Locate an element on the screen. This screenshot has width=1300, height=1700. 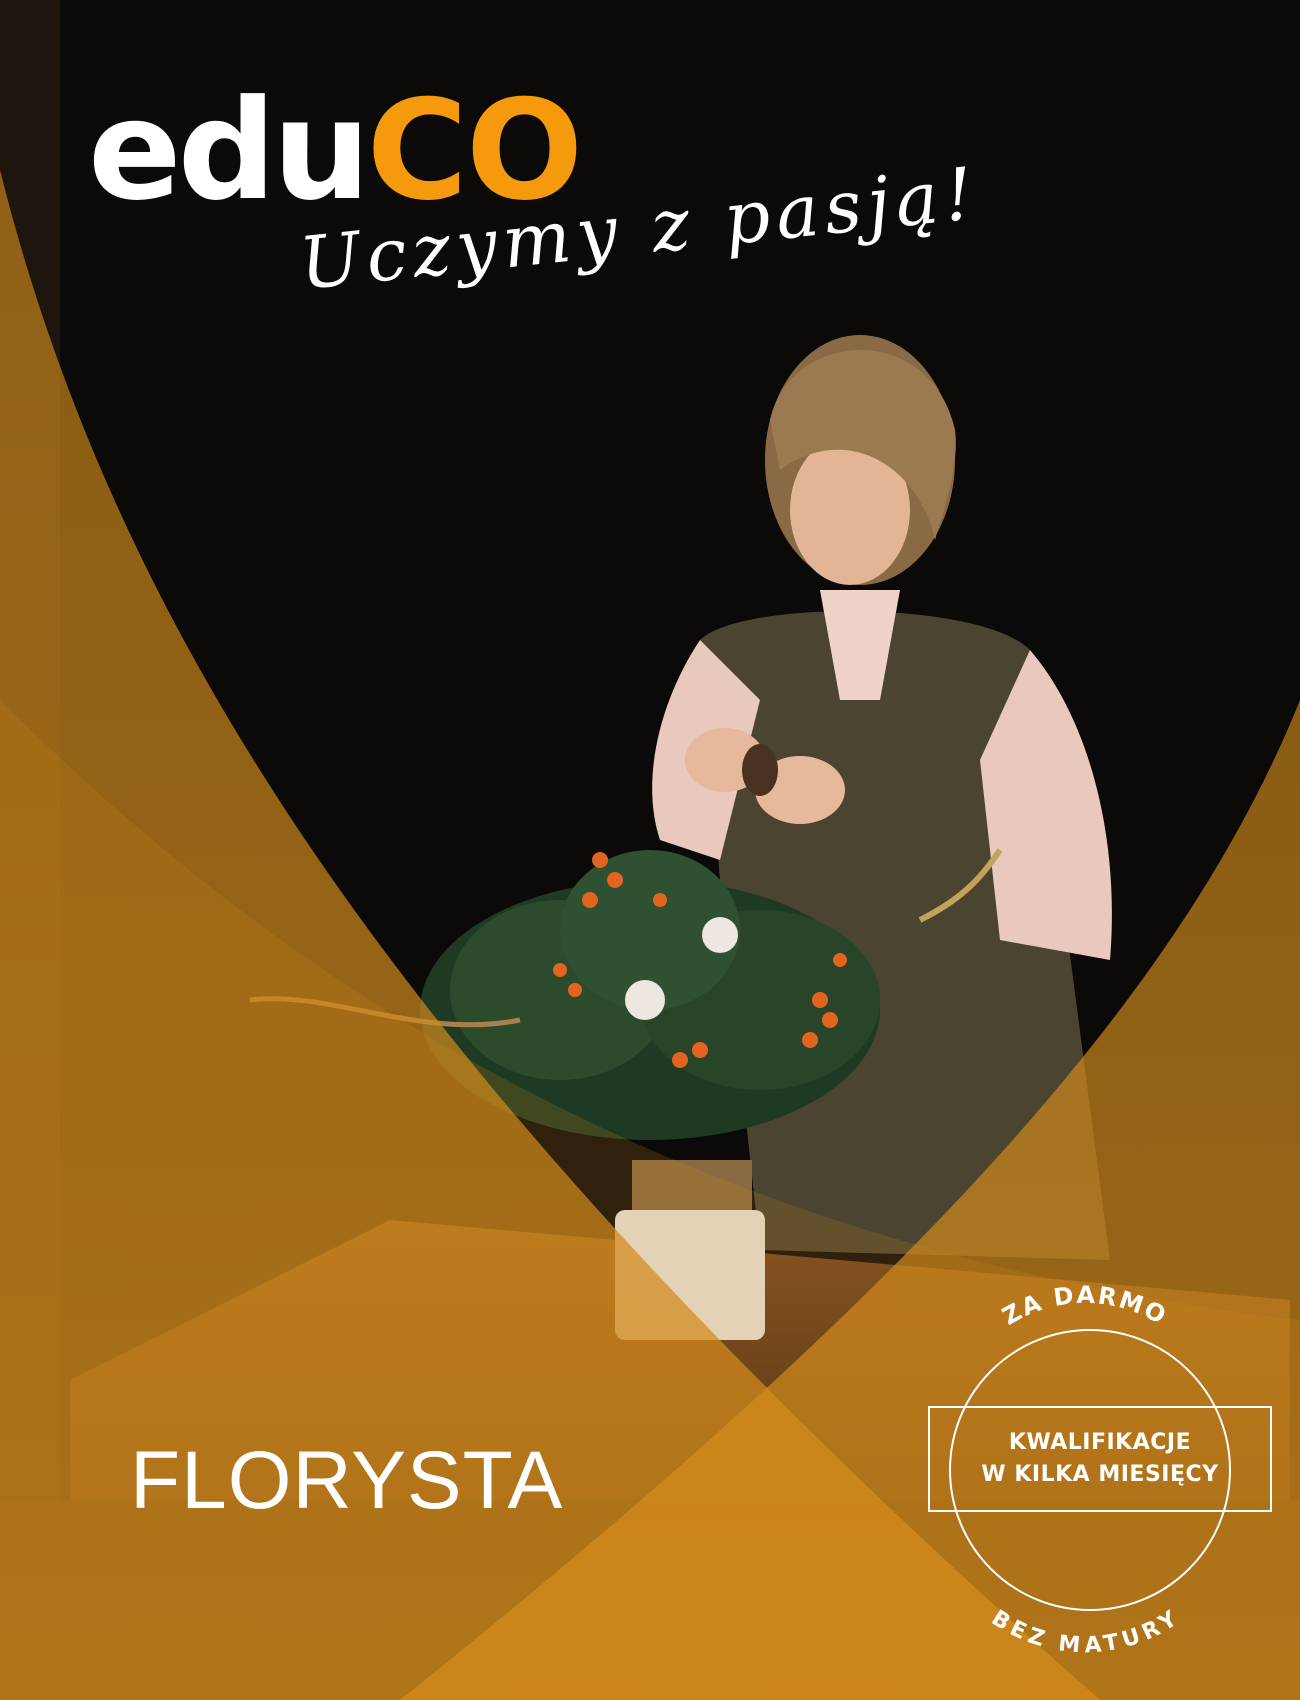
page-title: FLORYSTA is located at coordinates (347, 1480).